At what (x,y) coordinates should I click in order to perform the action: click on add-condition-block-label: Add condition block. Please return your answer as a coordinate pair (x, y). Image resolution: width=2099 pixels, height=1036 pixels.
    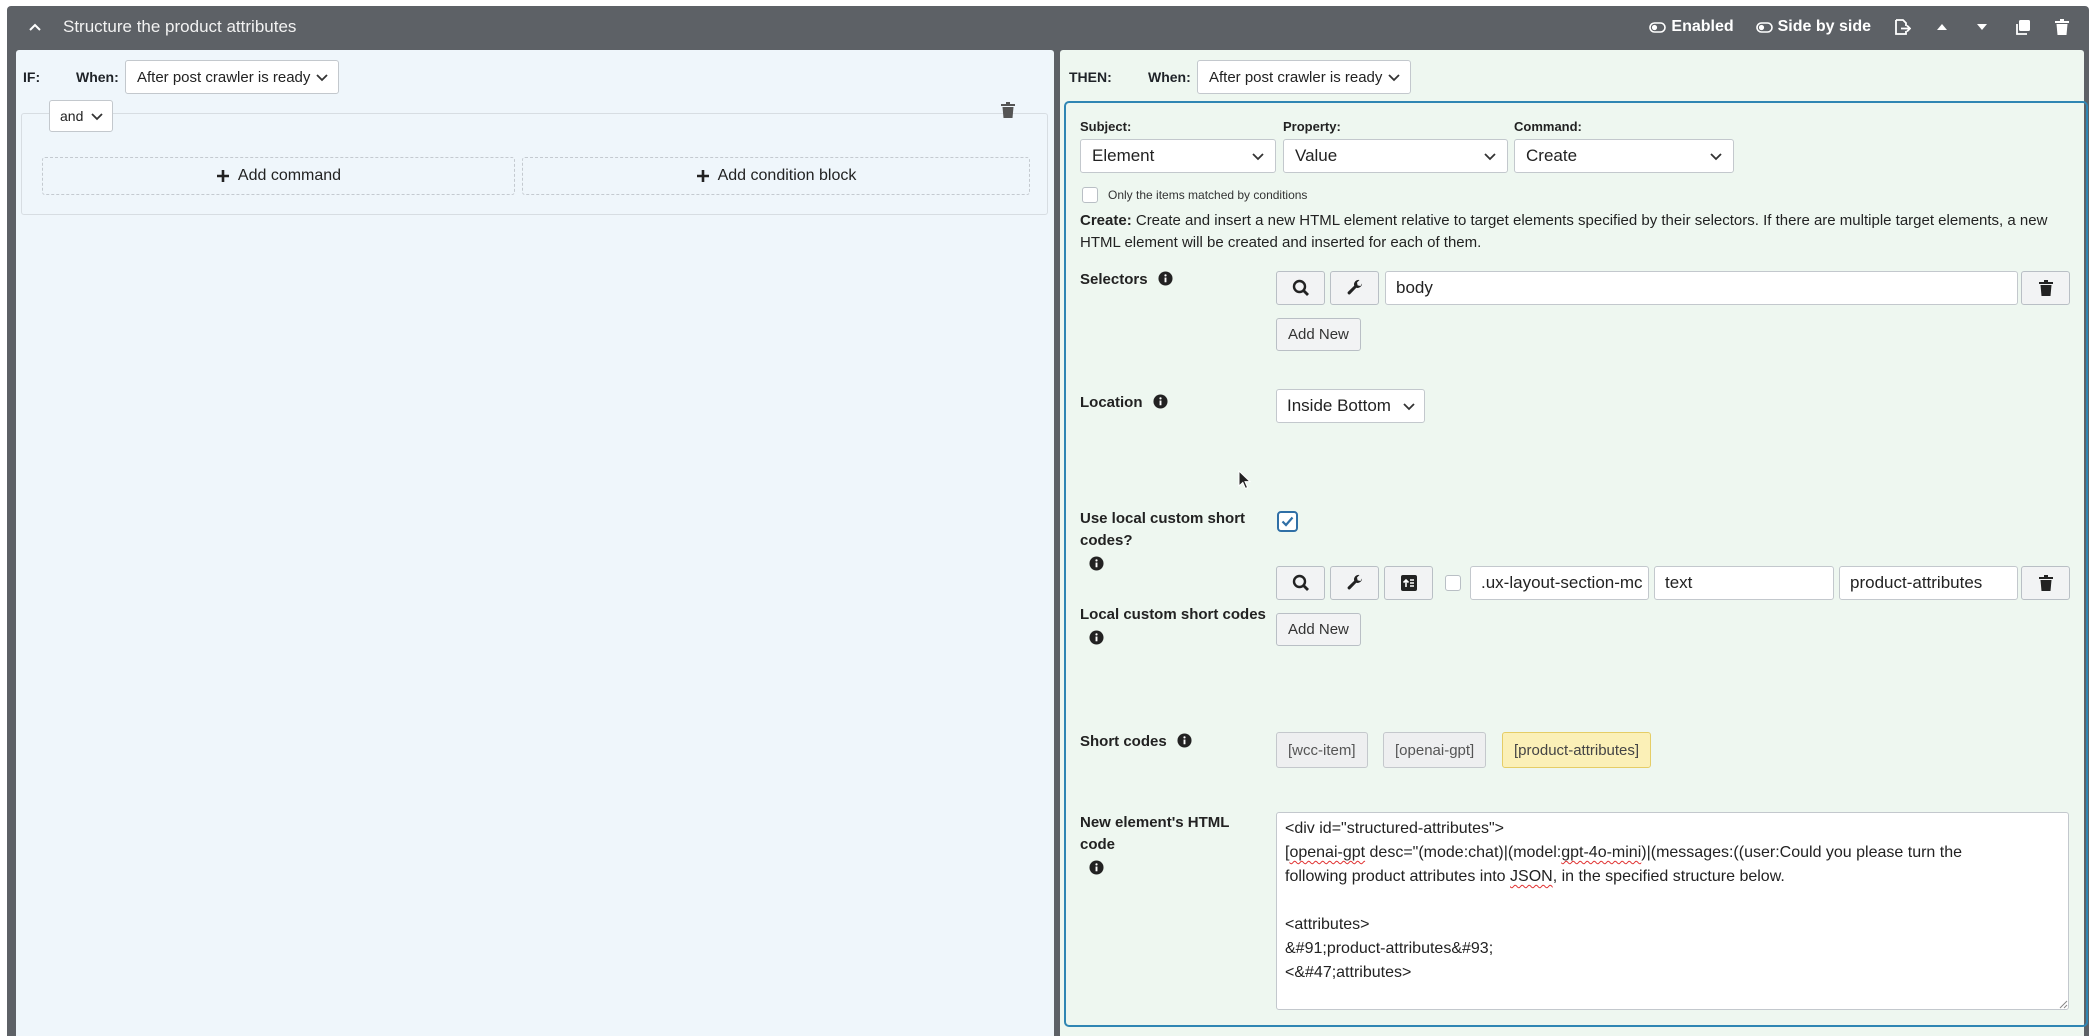
    Looking at the image, I should click on (787, 175).